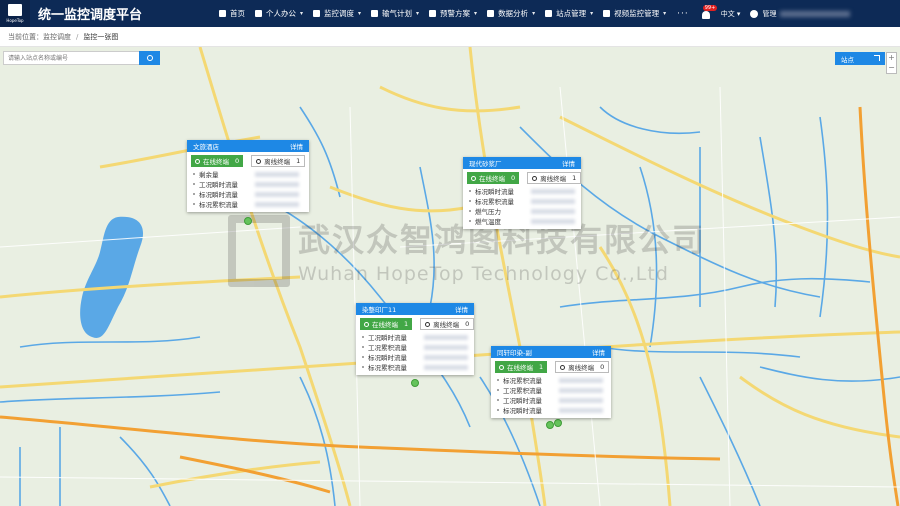 This screenshot has height=506, width=900. Describe the element at coordinates (511, 13) in the screenshot. I see `nav-item-data-analysis: 数据分析 ▾` at that location.